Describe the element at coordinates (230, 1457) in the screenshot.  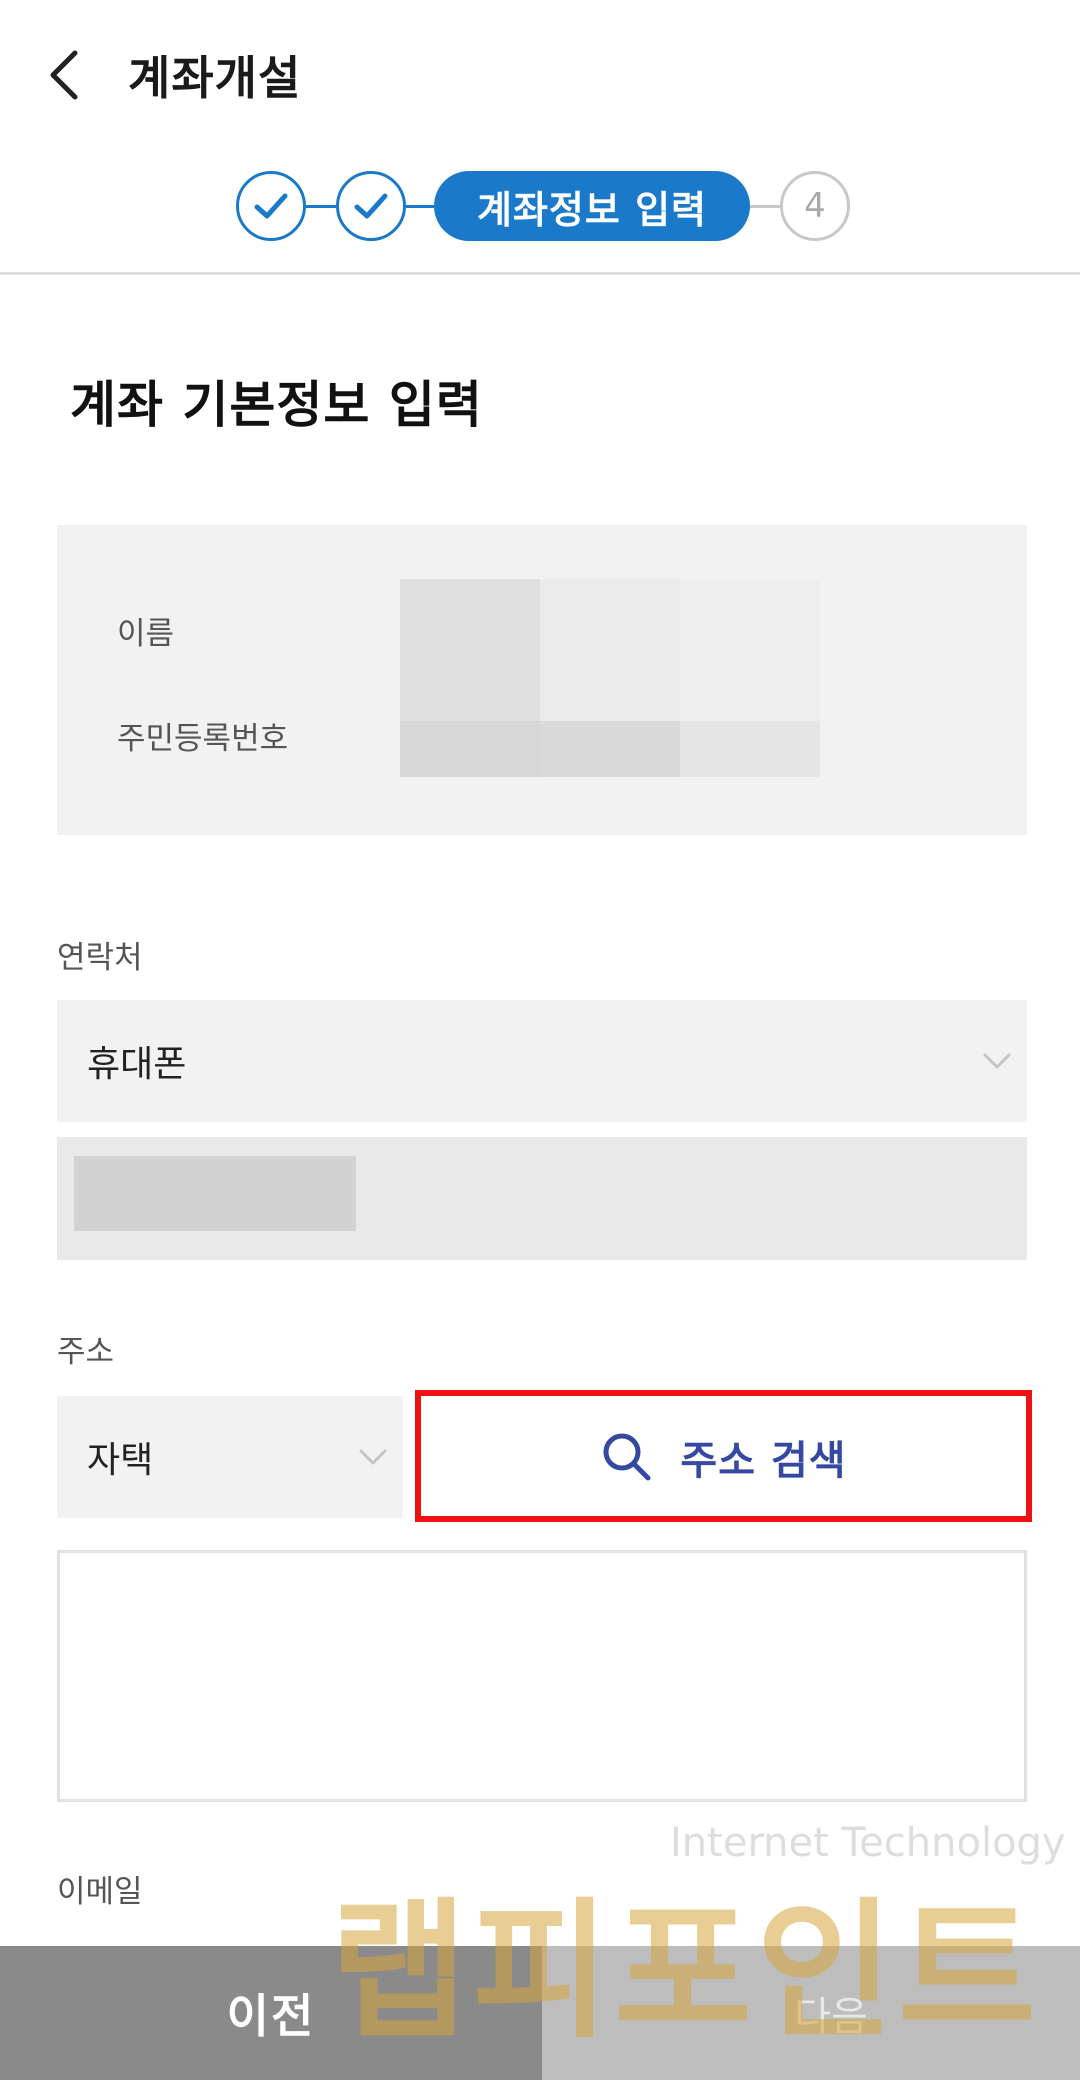
I see `address-type-select: 자택` at that location.